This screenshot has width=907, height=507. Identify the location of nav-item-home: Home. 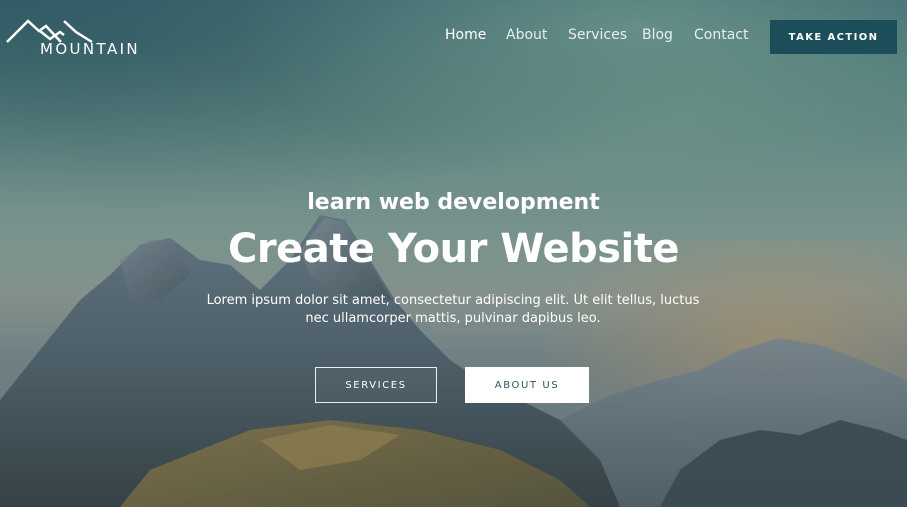
(465, 35).